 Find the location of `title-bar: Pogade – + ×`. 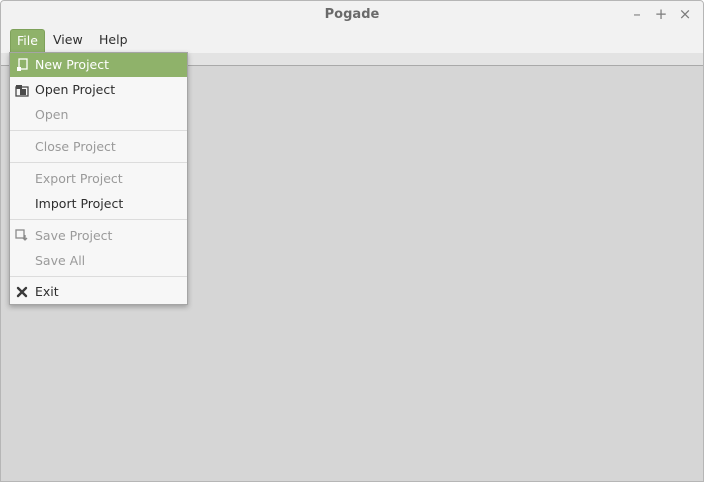

title-bar: Pogade – + × is located at coordinates (352, 15).